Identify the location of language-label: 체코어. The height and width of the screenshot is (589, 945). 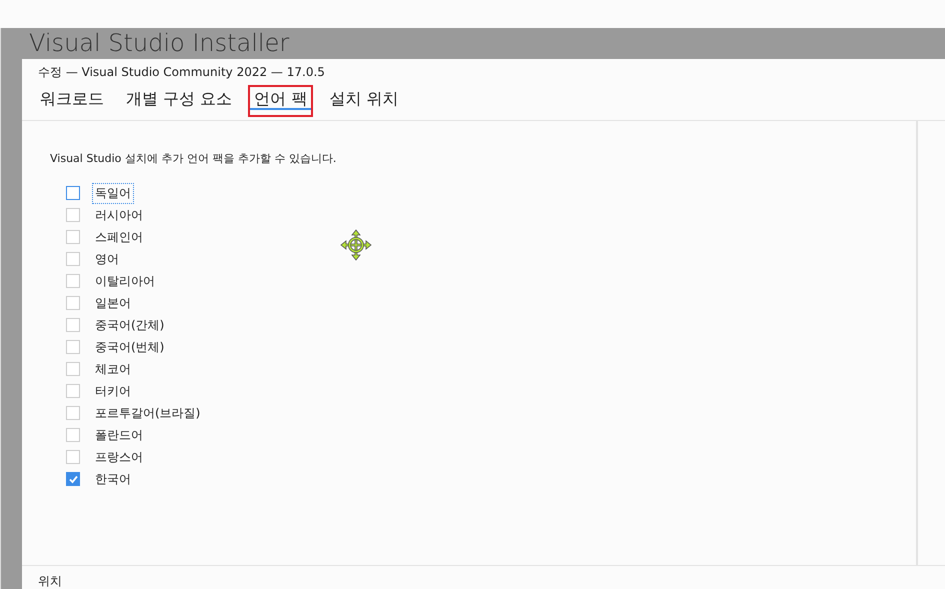
(113, 369).